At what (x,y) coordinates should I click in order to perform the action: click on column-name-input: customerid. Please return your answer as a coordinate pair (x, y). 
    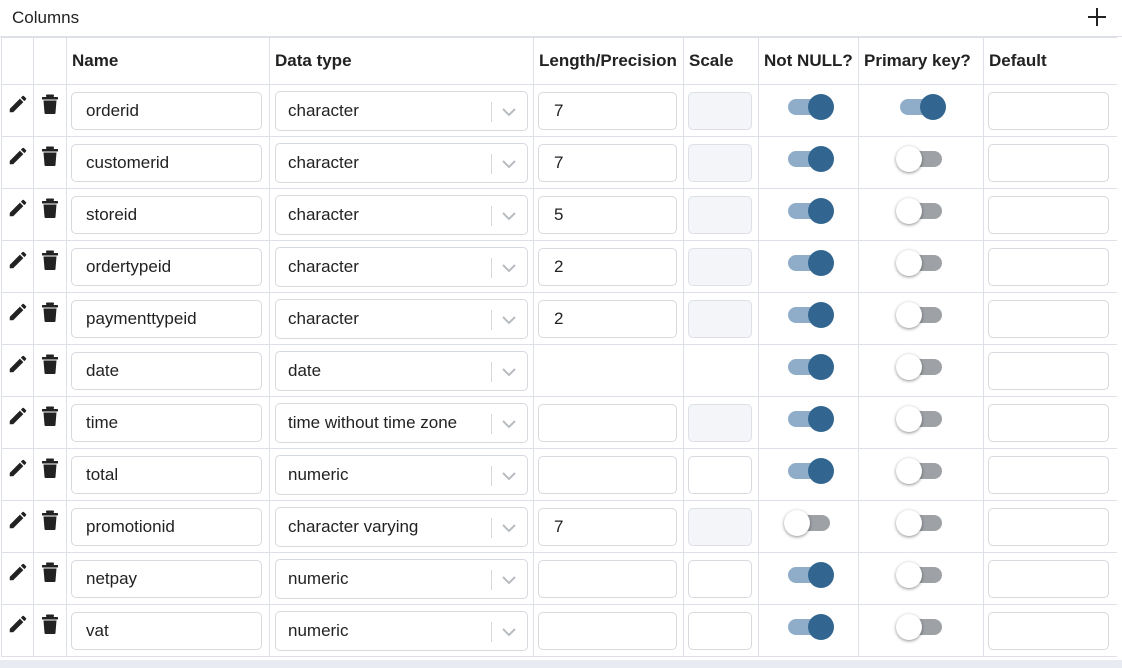
    Looking at the image, I should click on (166, 162).